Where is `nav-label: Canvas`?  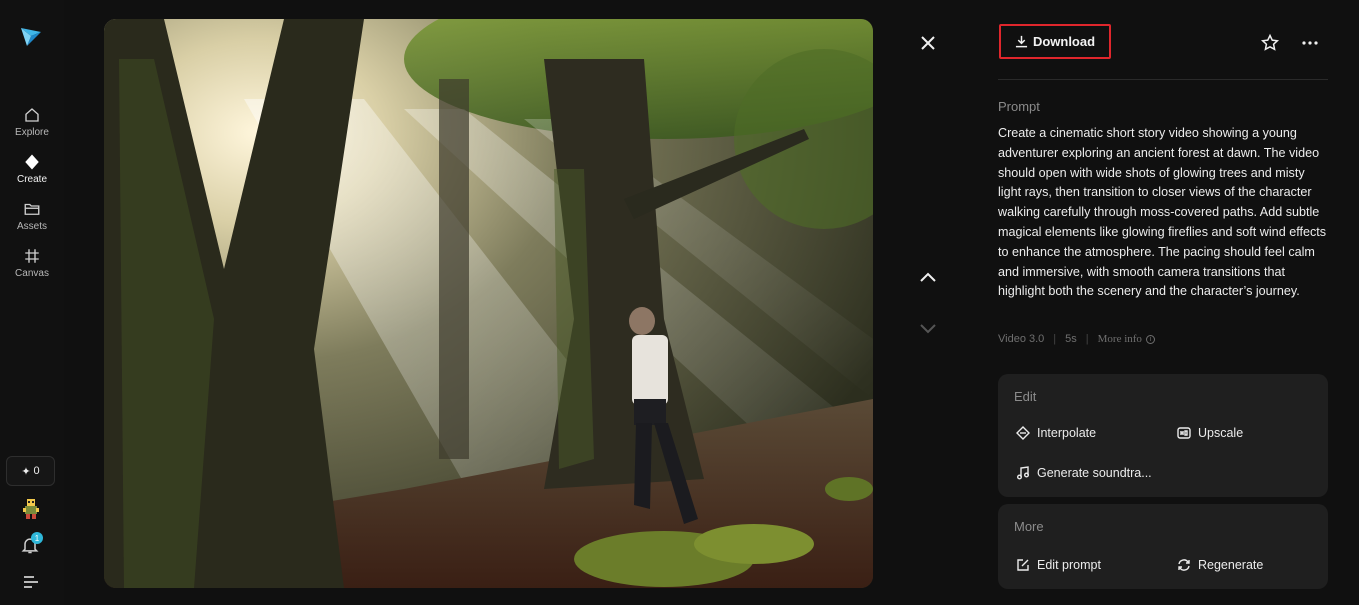
nav-label: Canvas is located at coordinates (32, 273).